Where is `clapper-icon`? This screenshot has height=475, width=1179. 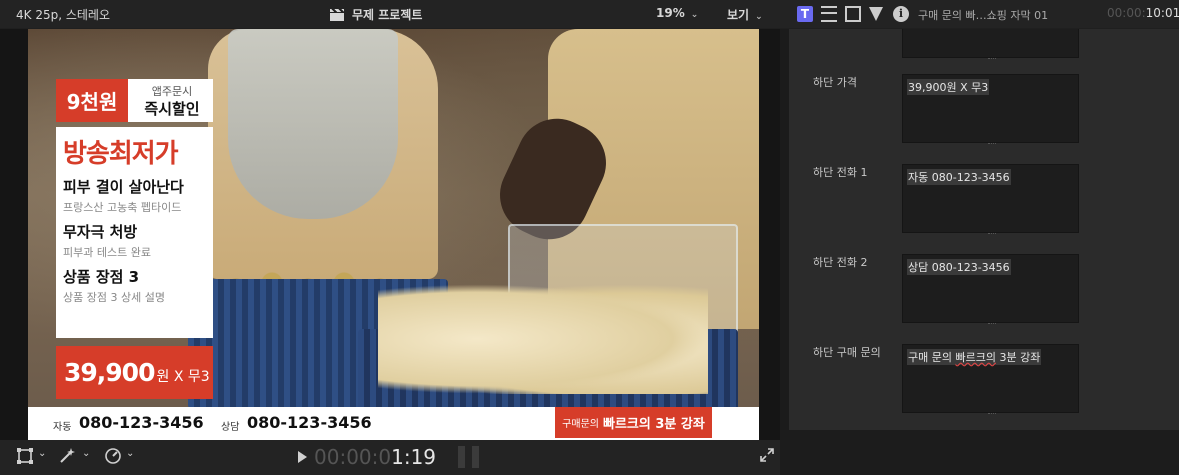
clapper-icon is located at coordinates (337, 14).